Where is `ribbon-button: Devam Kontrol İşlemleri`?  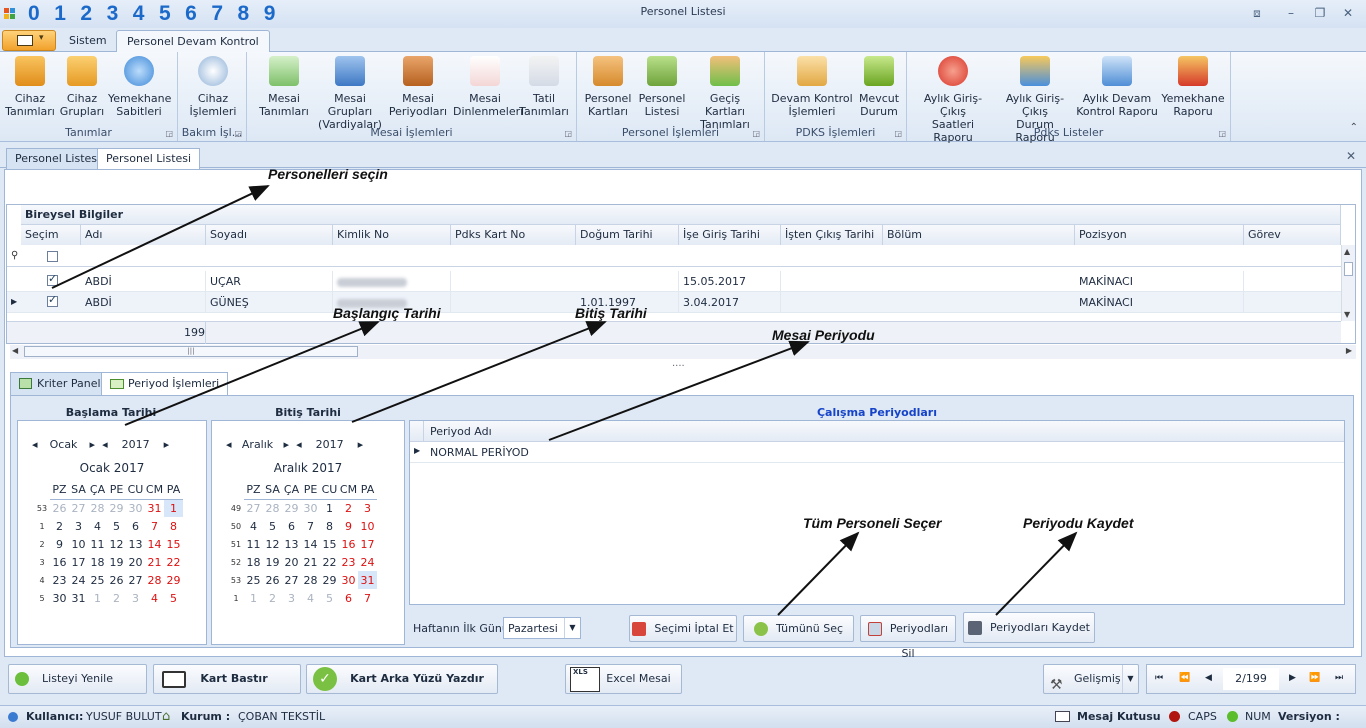 ribbon-button: Devam Kontrol İşlemleri is located at coordinates (812, 87).